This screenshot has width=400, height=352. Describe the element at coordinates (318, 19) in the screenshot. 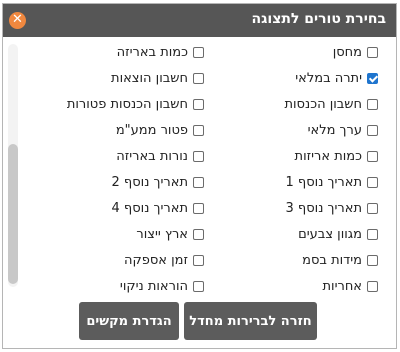

I see `dialog-title: בחירת טורים לתצוגה` at that location.